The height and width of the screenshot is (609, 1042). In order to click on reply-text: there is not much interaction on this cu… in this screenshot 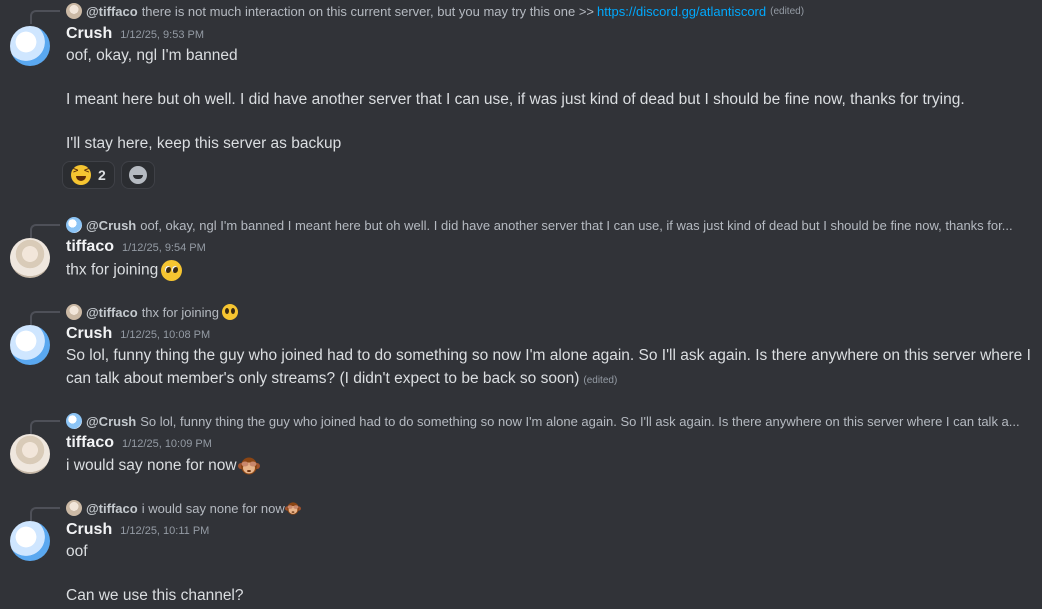, I will do `click(368, 11)`.